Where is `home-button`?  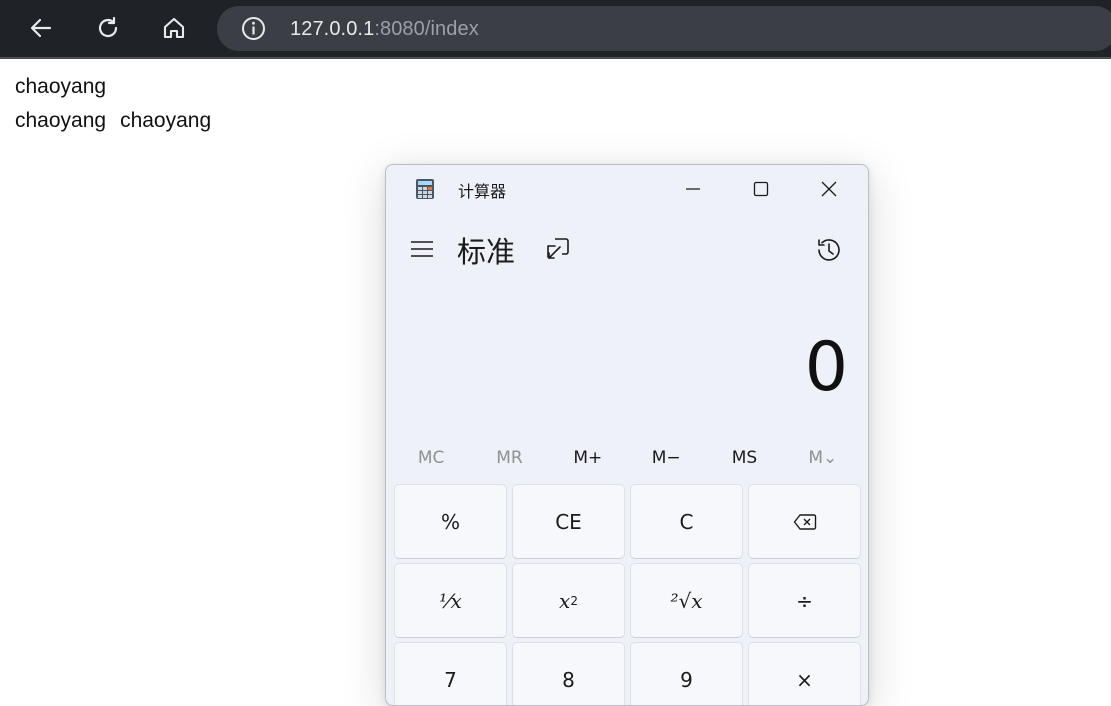
home-button is located at coordinates (174, 28).